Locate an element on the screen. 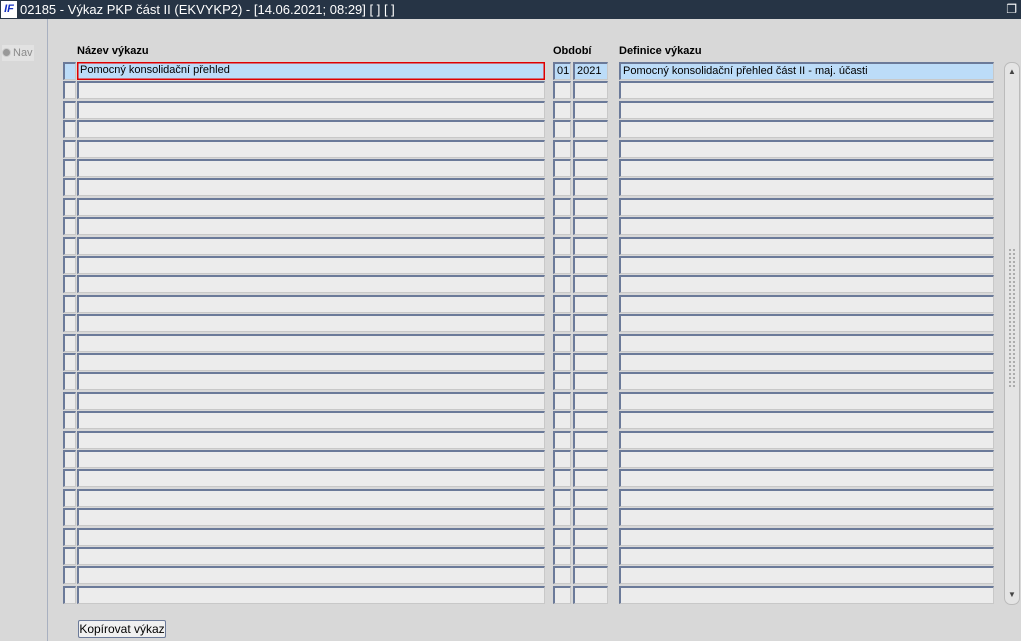  vertical-scrollbar: ▲ ▼ is located at coordinates (1012, 333).